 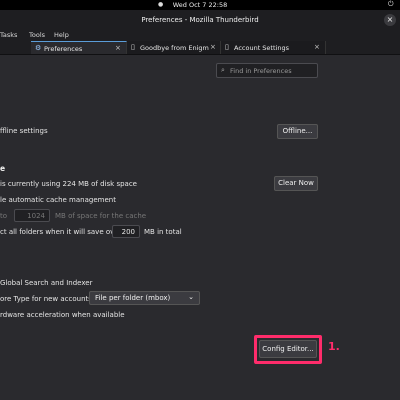 I want to click on menu-tools: Tools, so click(x=37, y=35).